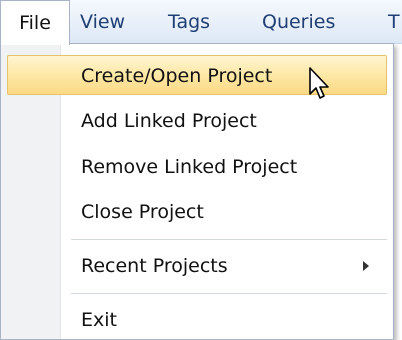  I want to click on menu-item-label: Add Linked Project, so click(169, 121).